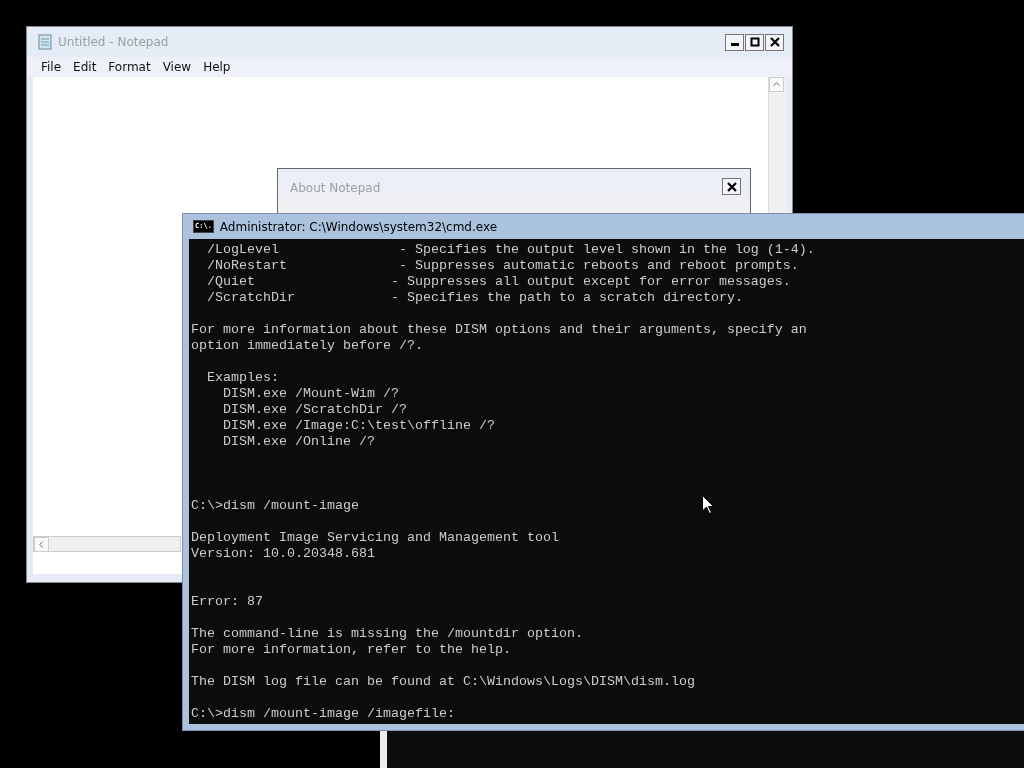 Image resolution: width=1024 pixels, height=768 pixels. What do you see at coordinates (777, 145) in the screenshot?
I see `vertical-scrollbar` at bounding box center [777, 145].